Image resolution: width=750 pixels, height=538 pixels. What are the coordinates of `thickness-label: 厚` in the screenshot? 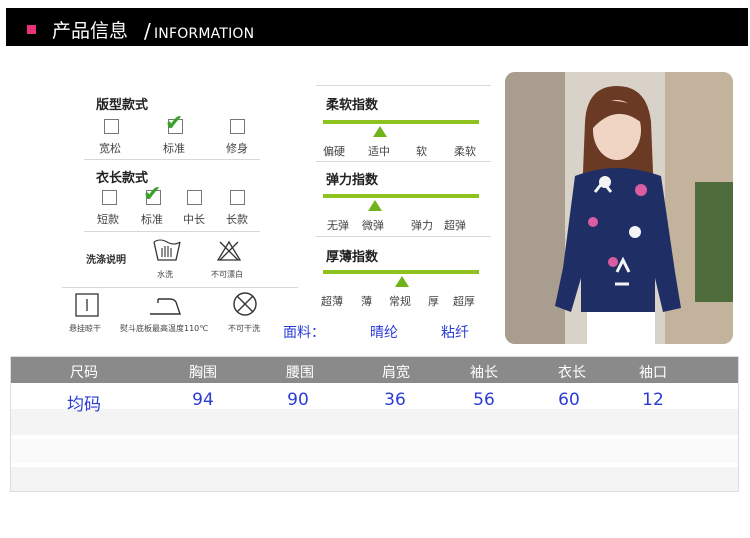 It's located at (433, 301).